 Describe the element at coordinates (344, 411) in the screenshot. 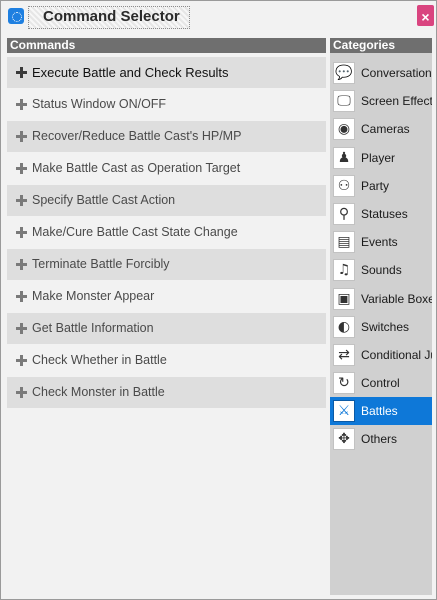

I see `crossed-swords-icon: ⚔` at that location.